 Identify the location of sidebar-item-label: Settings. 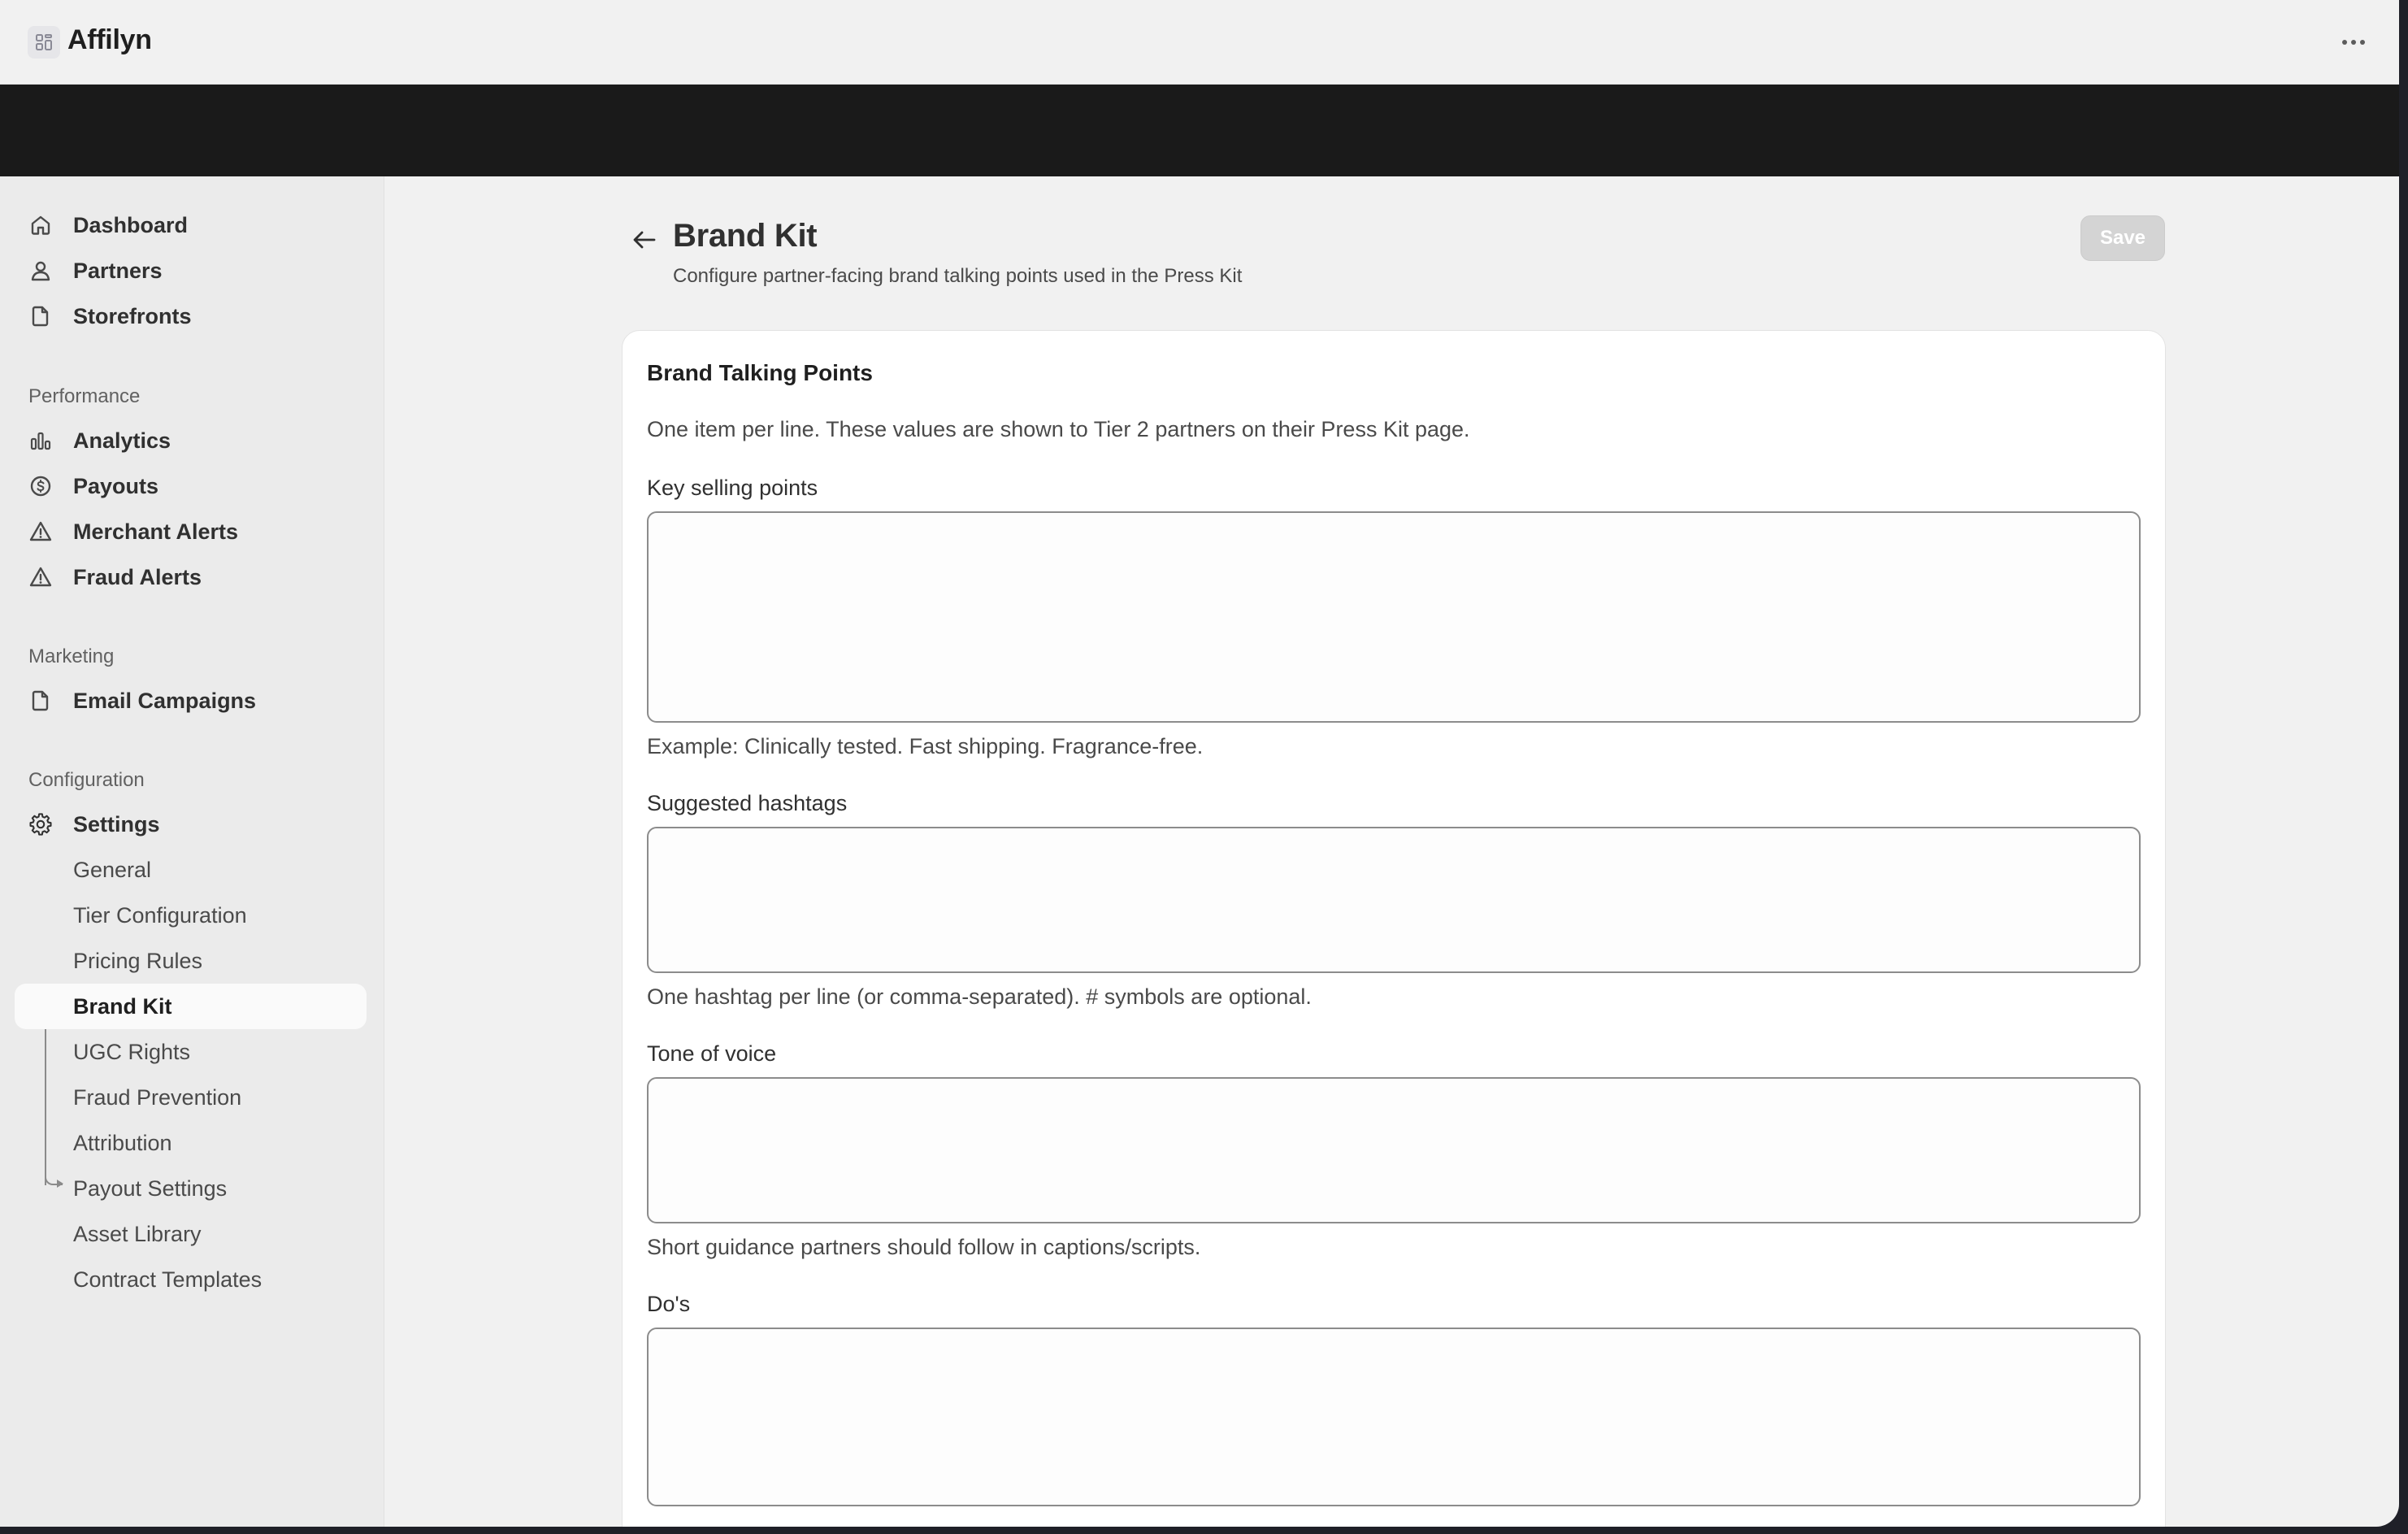
(116, 824).